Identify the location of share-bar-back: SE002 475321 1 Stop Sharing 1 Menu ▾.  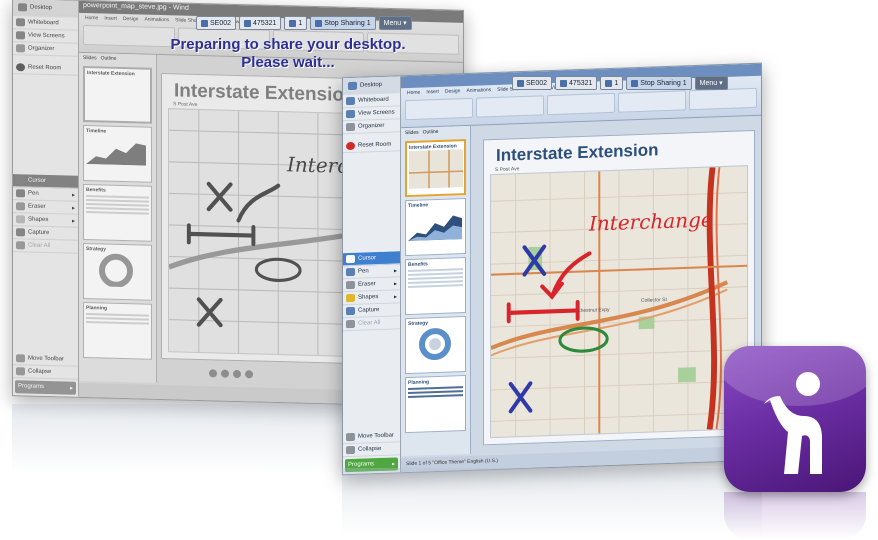
(304, 23).